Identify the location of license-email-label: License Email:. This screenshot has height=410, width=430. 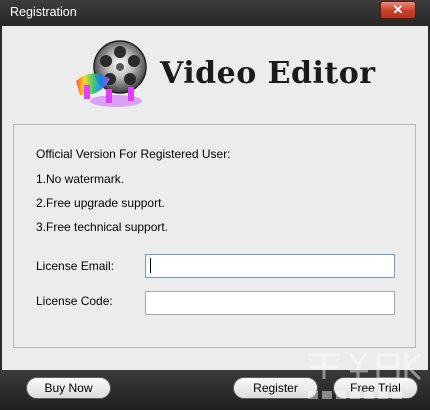
(75, 266).